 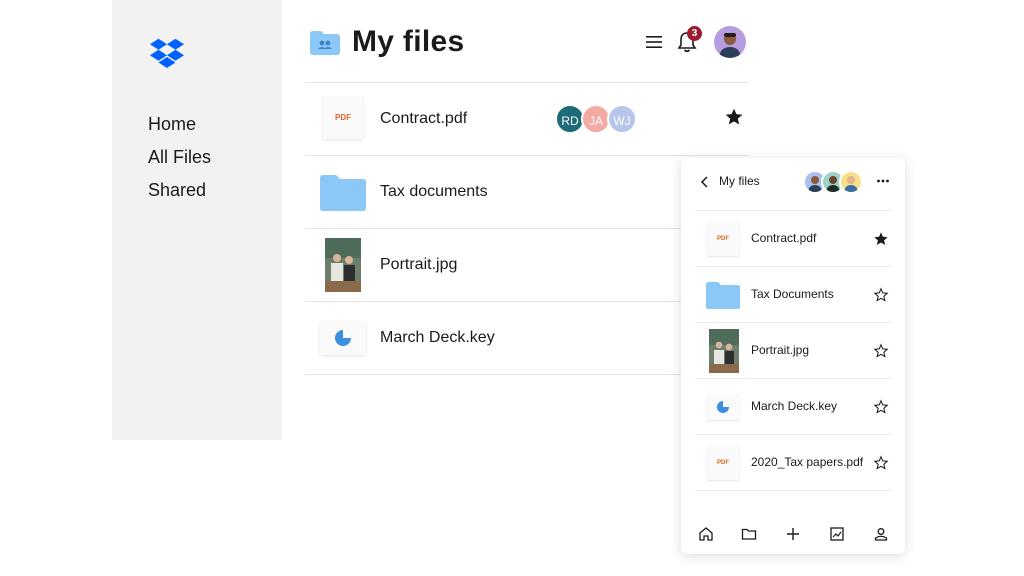 I want to click on sidebar-item-shared: Shared, so click(x=179, y=190).